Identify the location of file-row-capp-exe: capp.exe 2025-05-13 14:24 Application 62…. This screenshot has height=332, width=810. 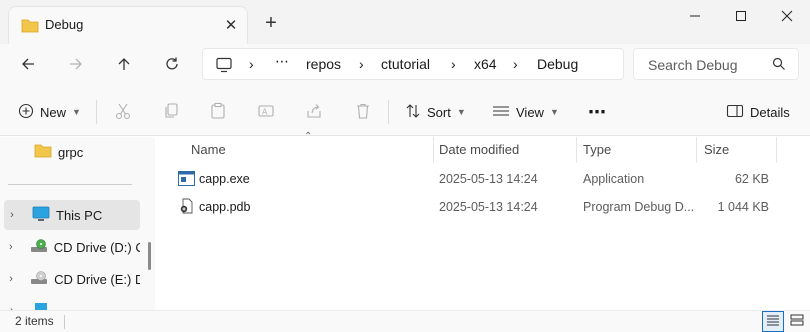
(486, 180).